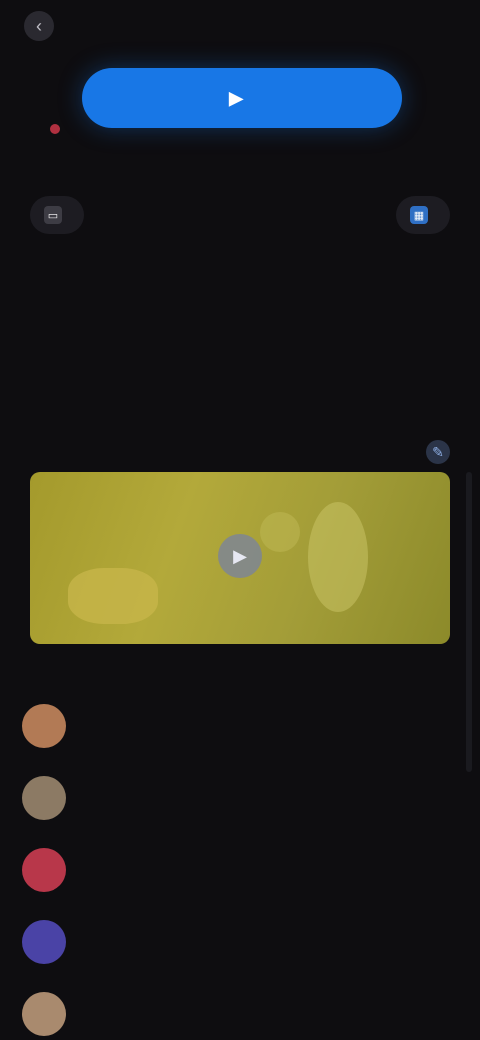 The image size is (480, 1040). I want to click on video-camera-icon: ▶, so click(236, 97).